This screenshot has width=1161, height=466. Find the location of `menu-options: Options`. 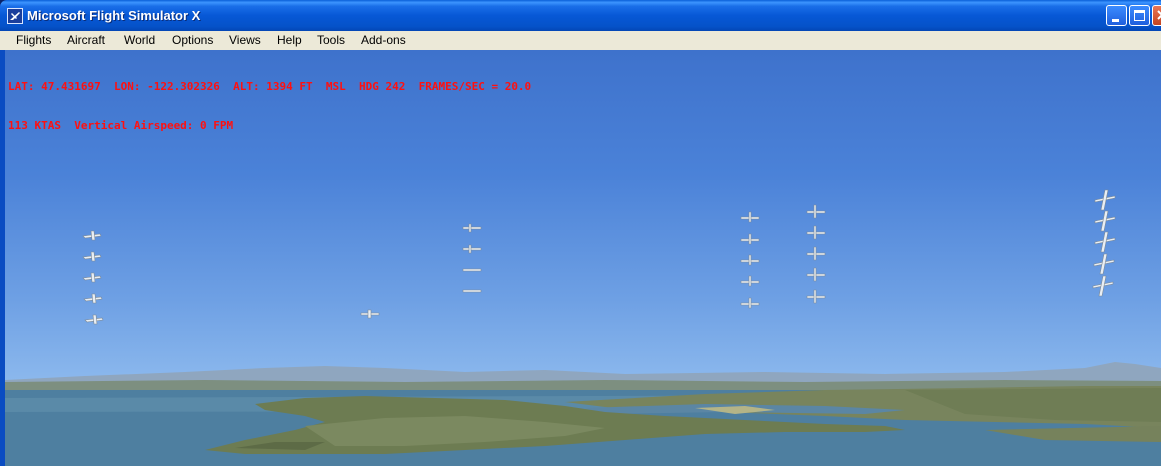

menu-options: Options is located at coordinates (192, 40).